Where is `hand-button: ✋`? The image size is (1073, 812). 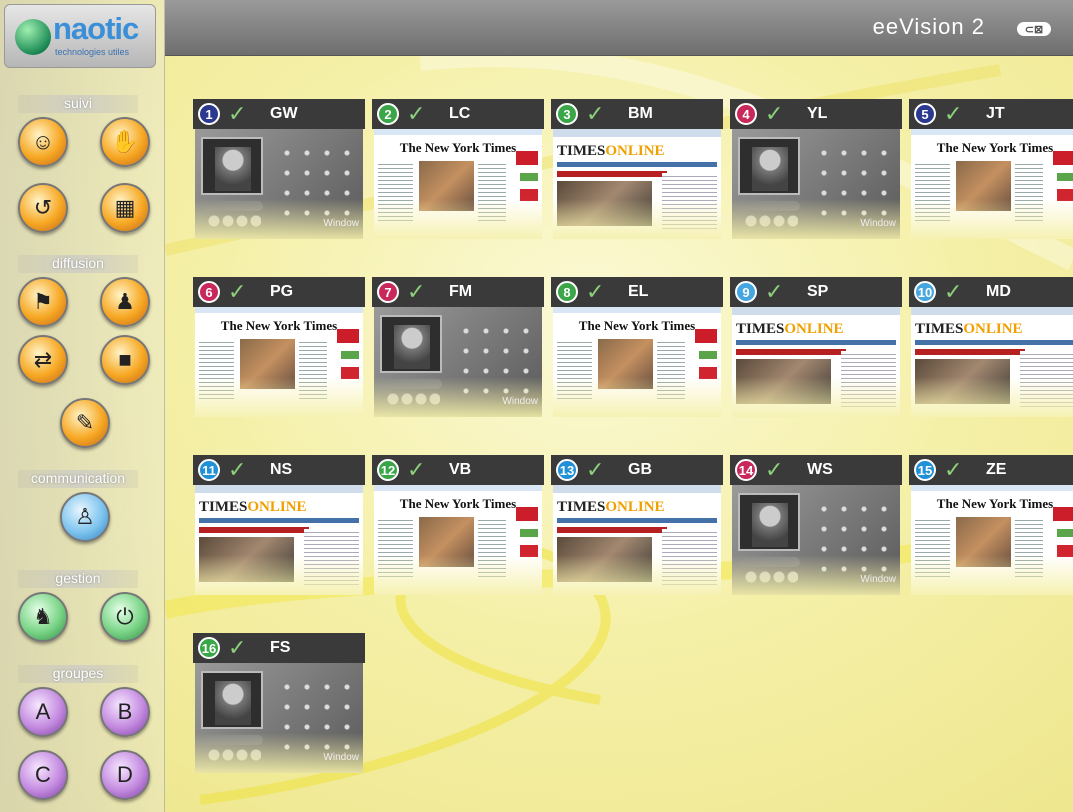 hand-button: ✋ is located at coordinates (125, 142).